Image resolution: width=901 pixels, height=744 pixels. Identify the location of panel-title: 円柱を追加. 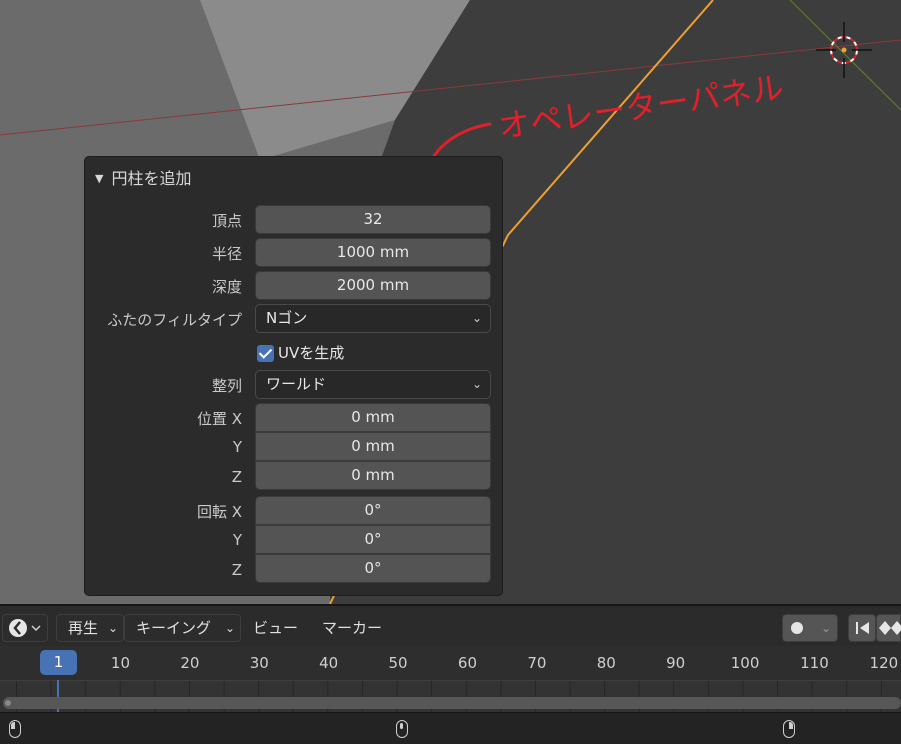
(151, 178).